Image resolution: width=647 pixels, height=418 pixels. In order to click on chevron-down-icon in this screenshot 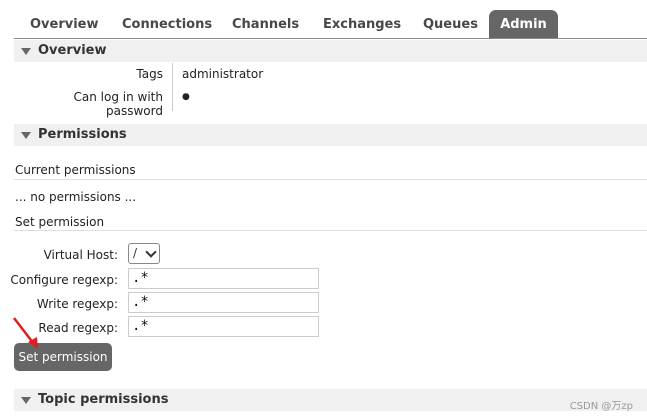, I will do `click(151, 252)`.